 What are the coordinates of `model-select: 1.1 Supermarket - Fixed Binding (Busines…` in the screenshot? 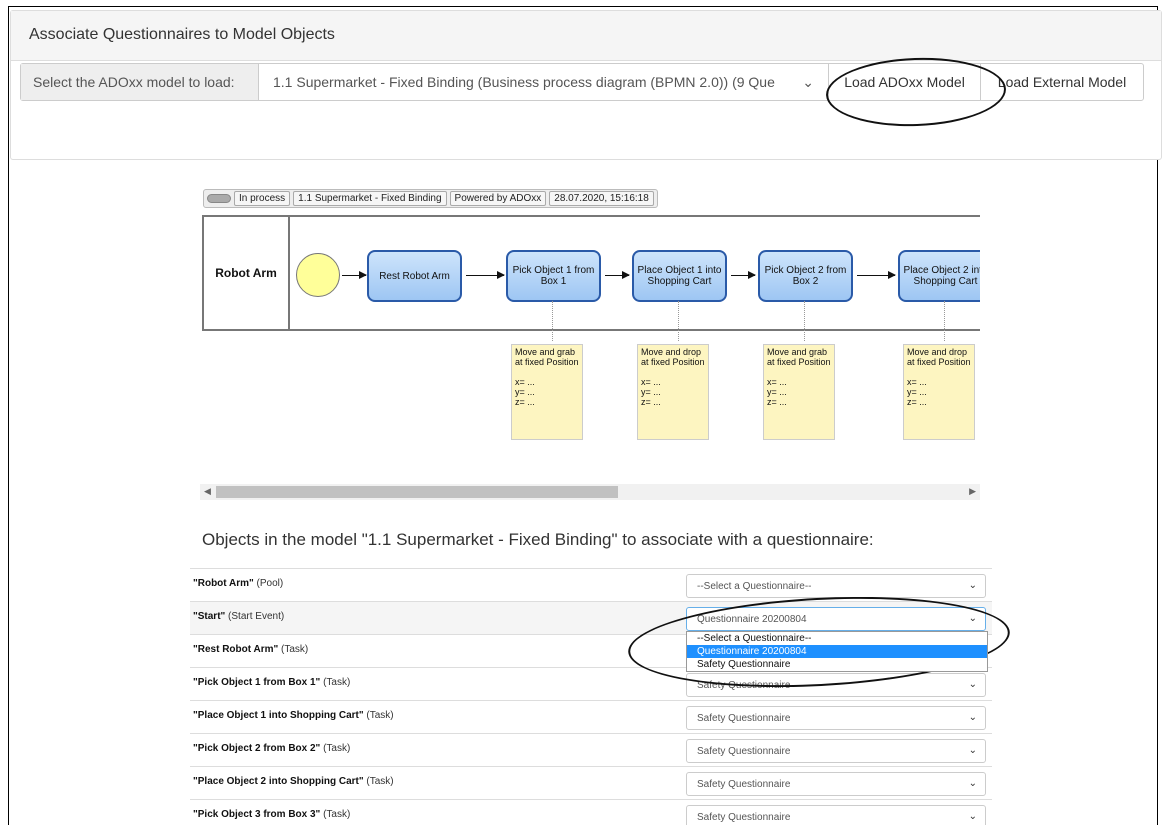 It's located at (544, 82).